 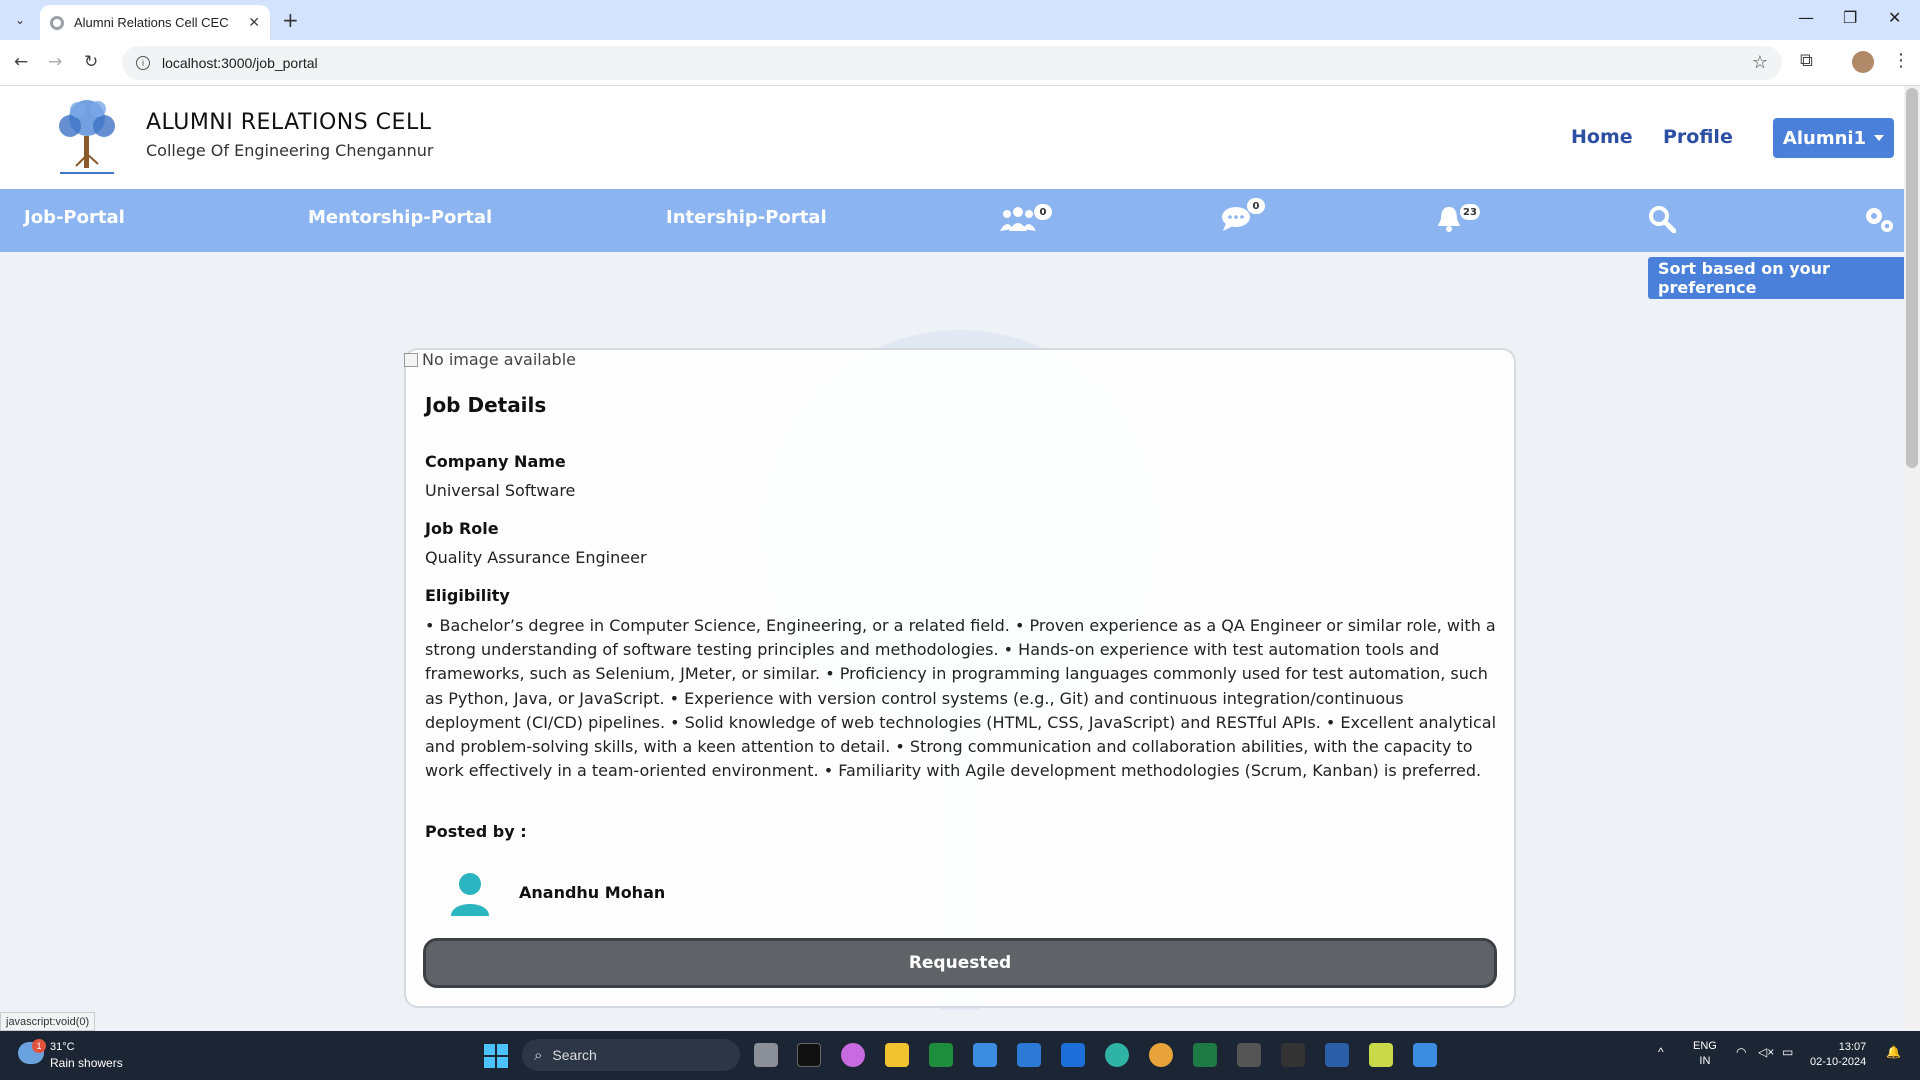 I want to click on browser-toolbar: ← → ↻ i localhost:3000/job_portal ☆, so click(x=960, y=63).